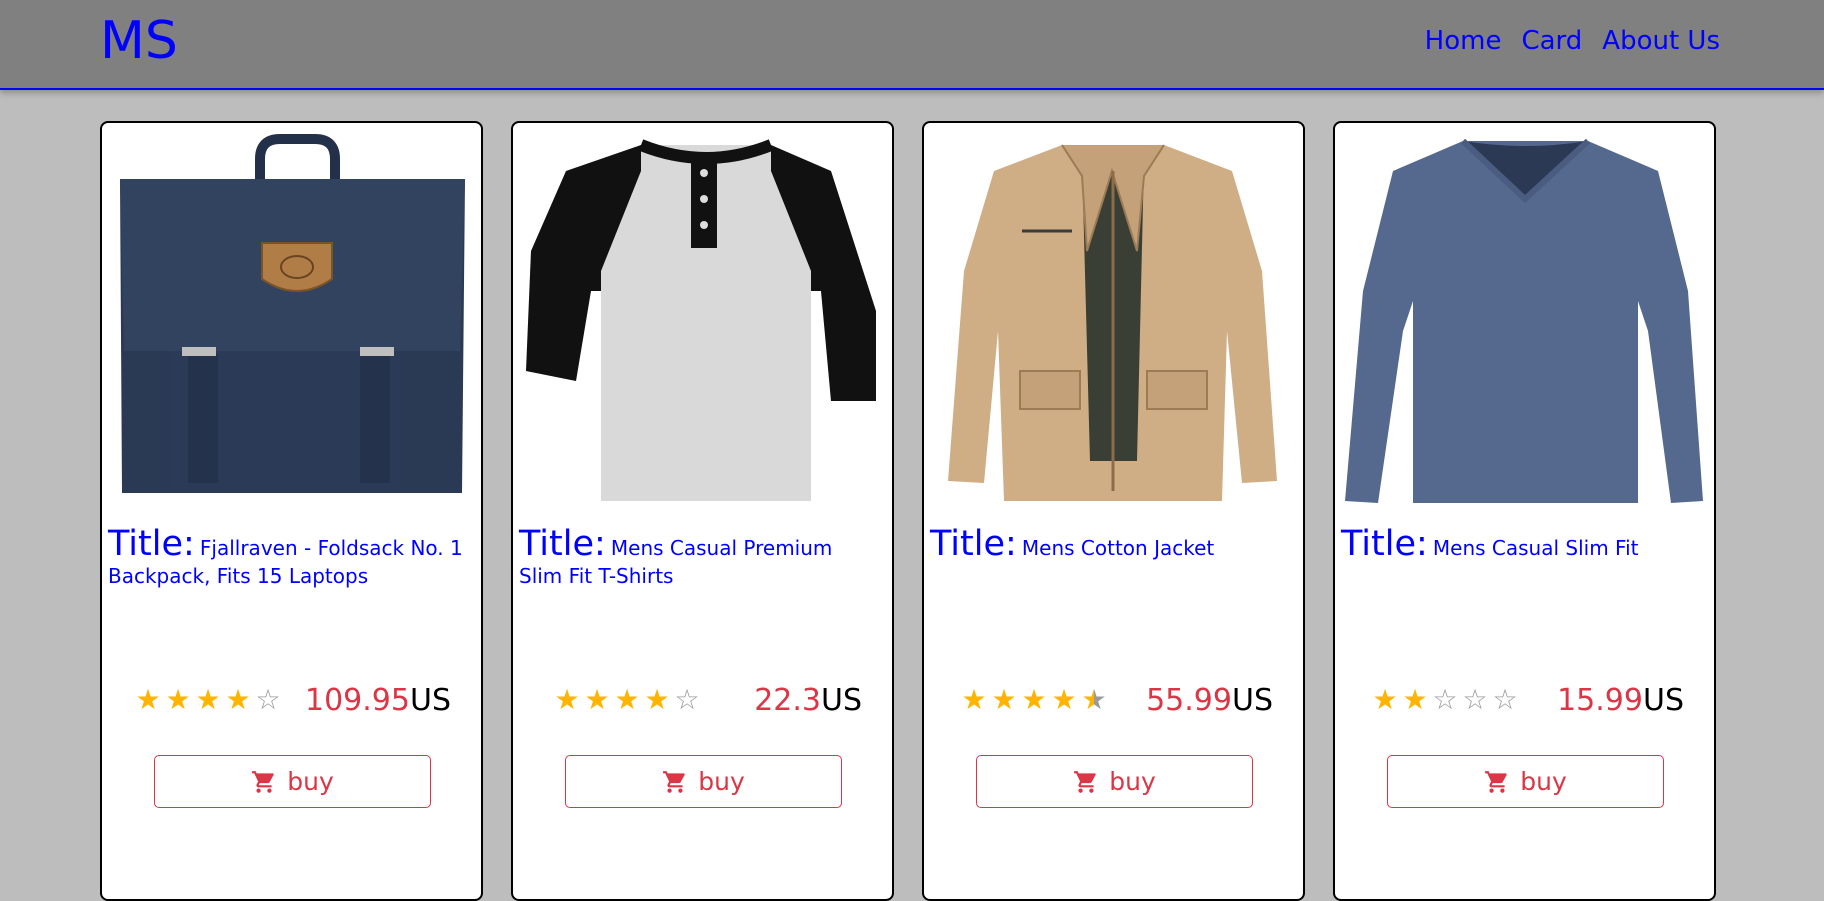  Describe the element at coordinates (1536, 548) in the screenshot. I see `title-text: Mens Casual Slim Fit` at that location.